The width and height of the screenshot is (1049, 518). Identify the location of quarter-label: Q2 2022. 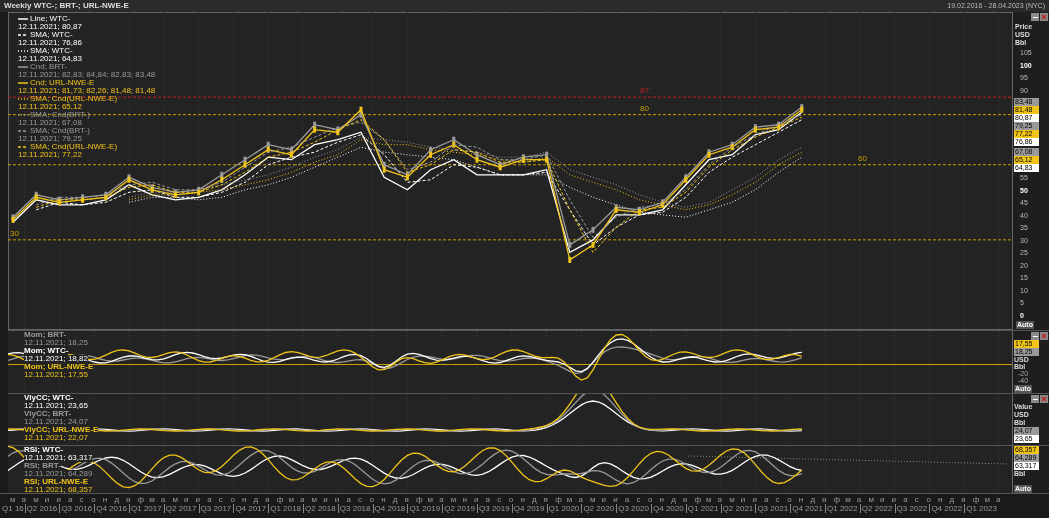
(877, 508).